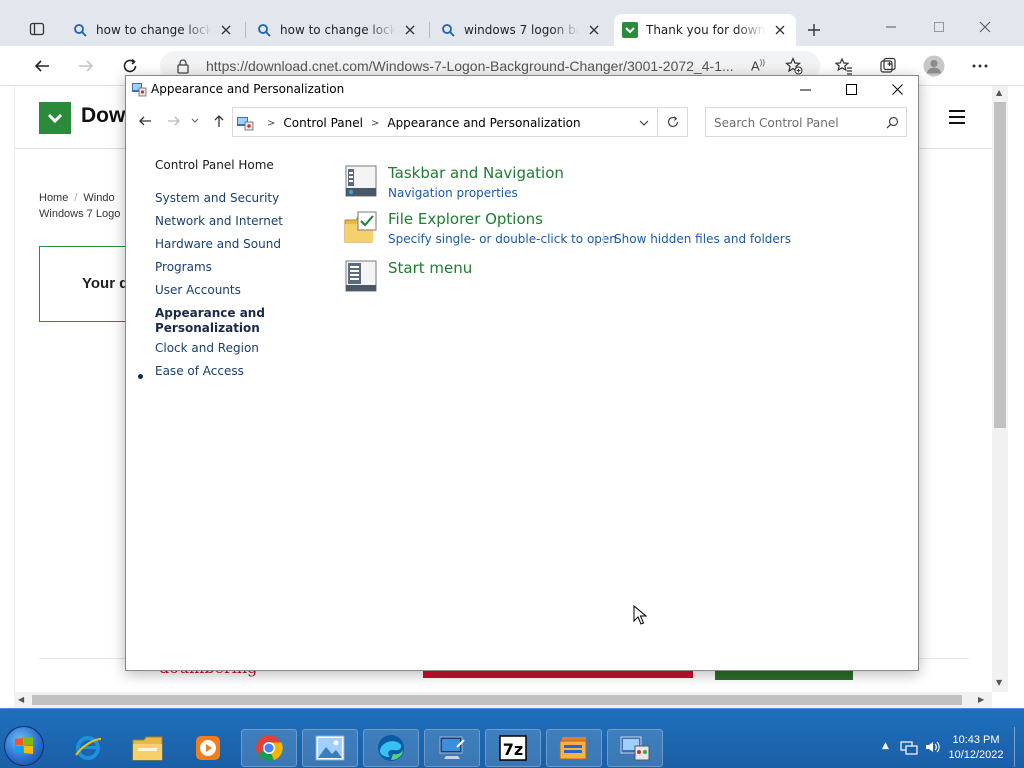  Describe the element at coordinates (635, 748) in the screenshot. I see `taskbar-control-panel` at that location.